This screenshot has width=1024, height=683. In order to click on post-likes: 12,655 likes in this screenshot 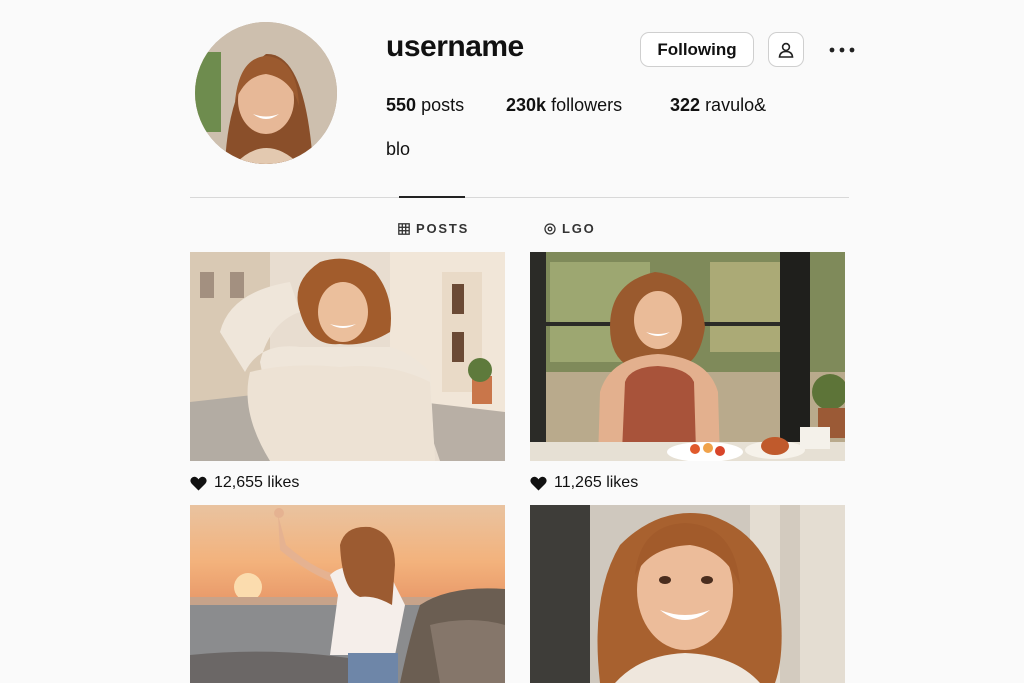, I will do `click(244, 483)`.